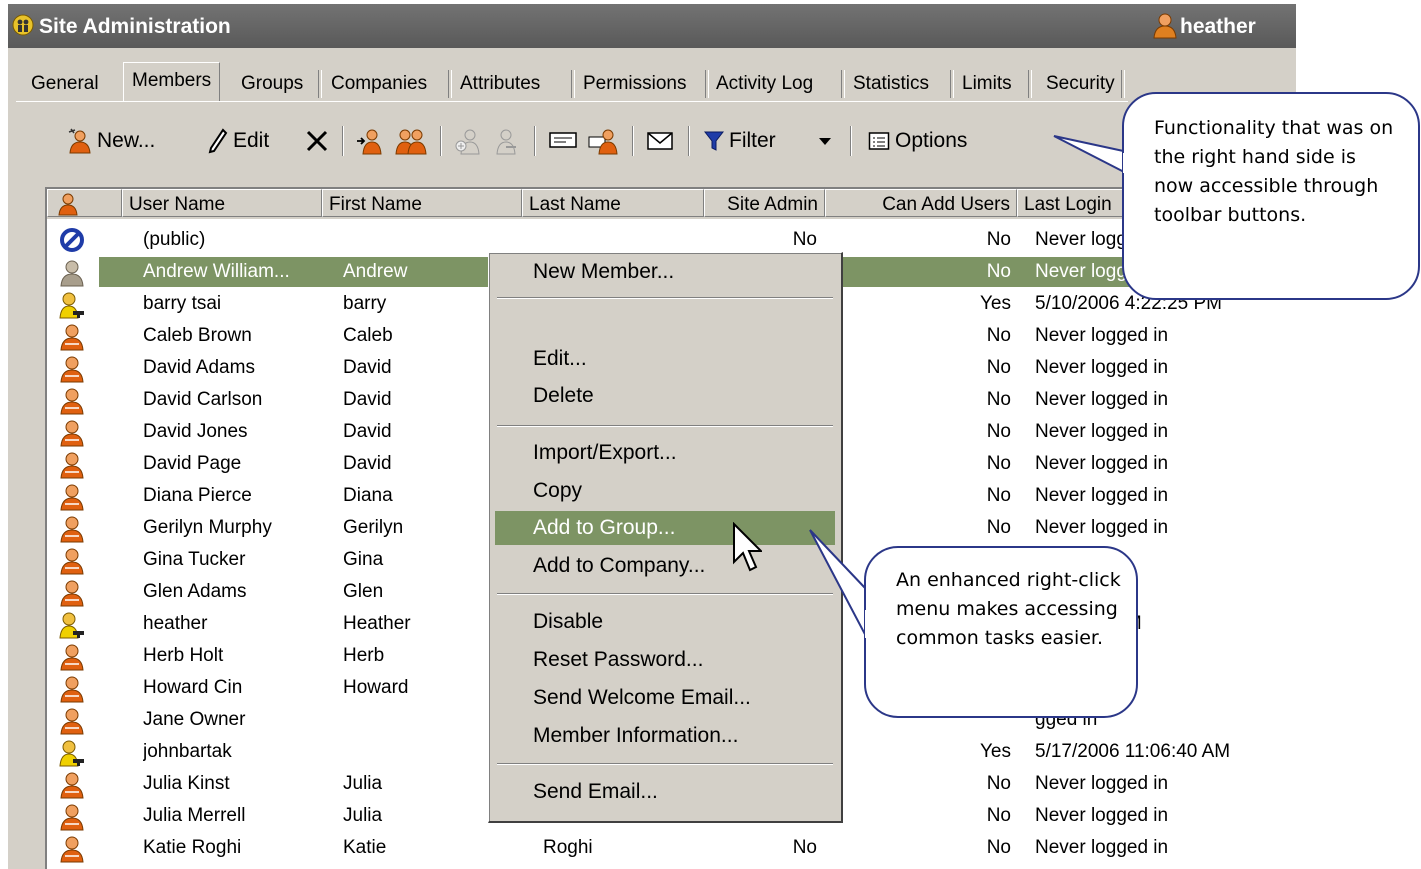 This screenshot has height=869, width=1421. What do you see at coordinates (422, 203) in the screenshot?
I see `column-header-first-name: First Name` at bounding box center [422, 203].